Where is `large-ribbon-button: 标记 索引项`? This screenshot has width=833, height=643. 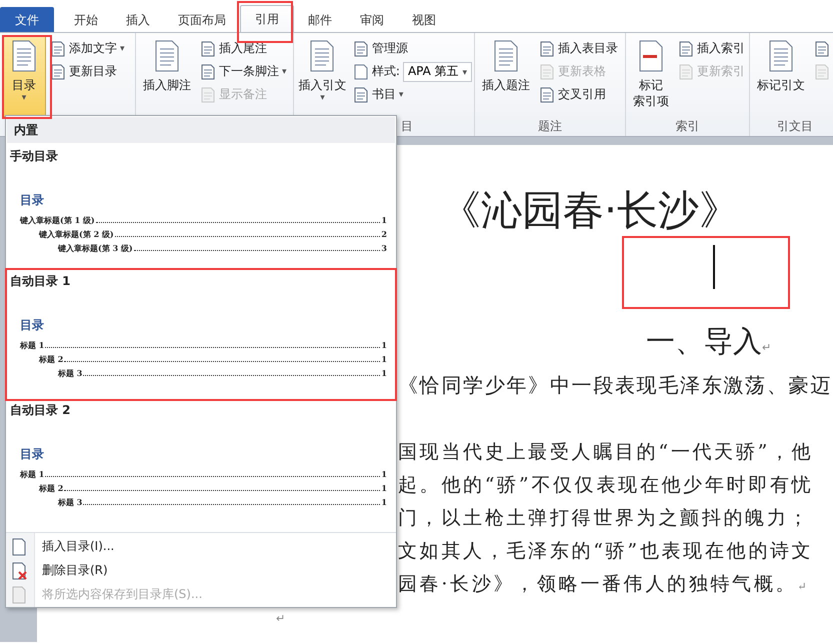
large-ribbon-button: 标记 索引项 is located at coordinates (651, 76).